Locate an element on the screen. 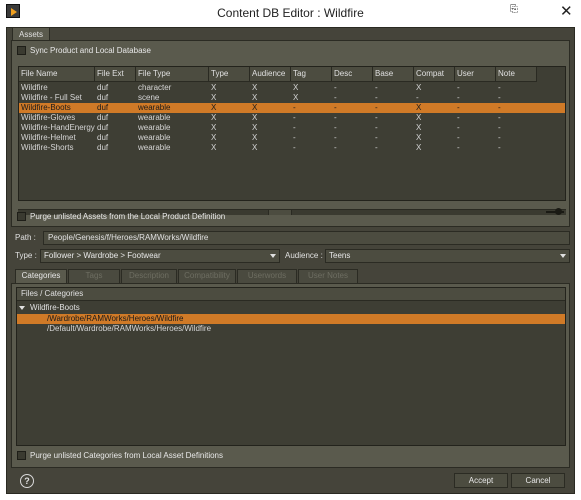 This screenshot has width=581, height=500. column-header: Compat is located at coordinates (434, 74).